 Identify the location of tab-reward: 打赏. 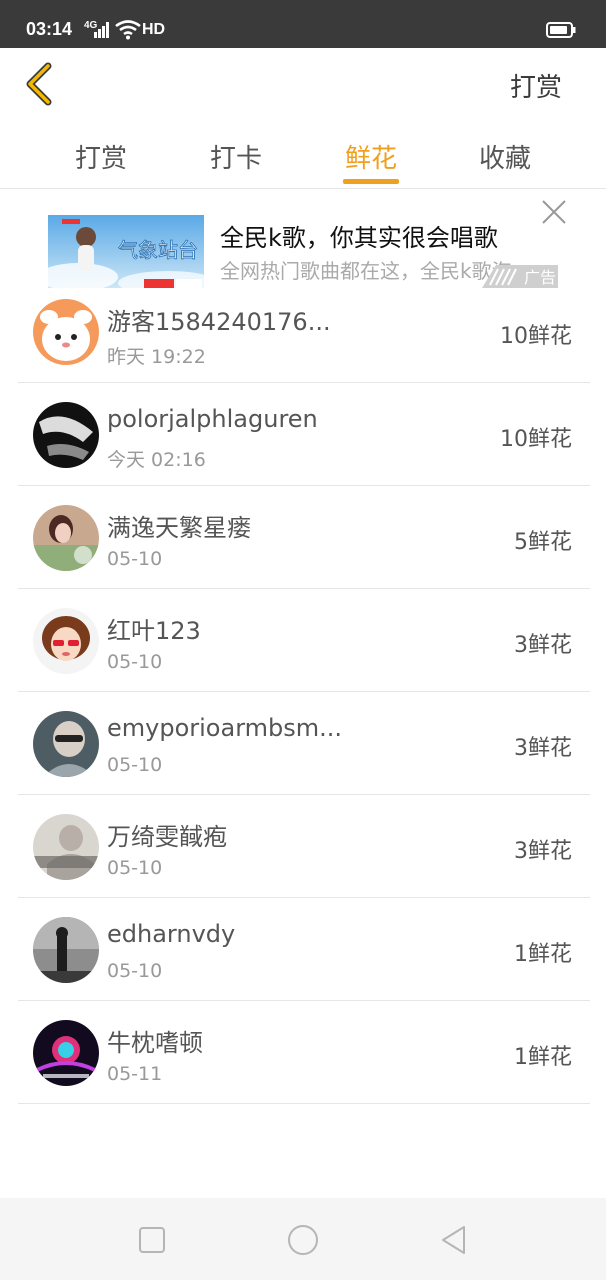
(101, 156).